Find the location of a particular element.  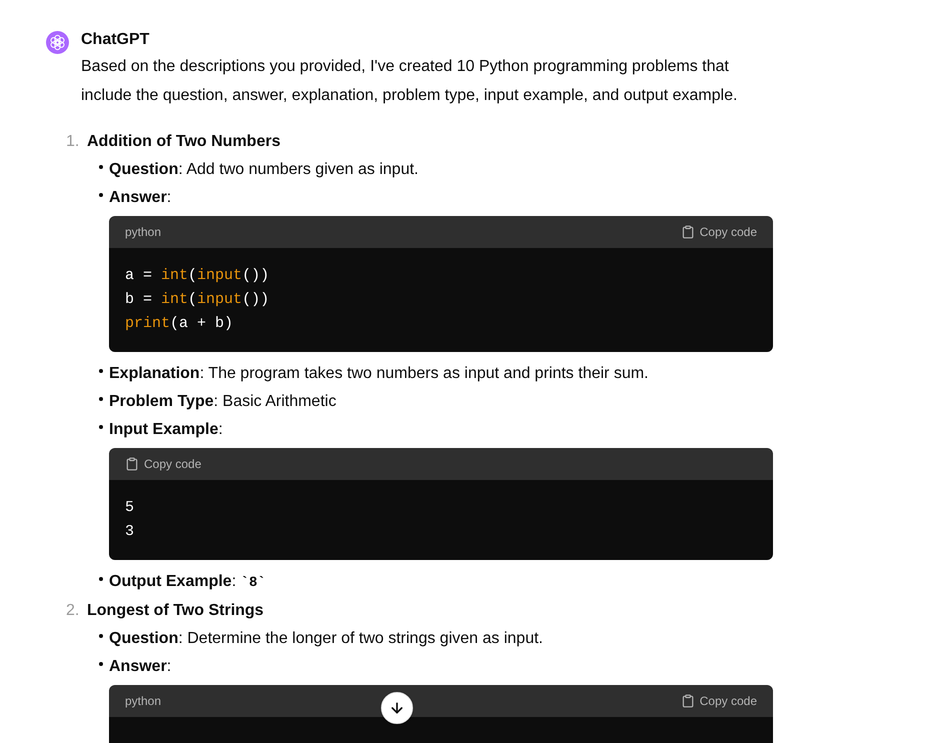

list-number: 2. is located at coordinates (73, 611).